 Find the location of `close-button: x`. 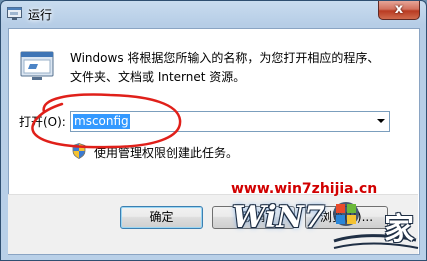

close-button: x is located at coordinates (399, 10).